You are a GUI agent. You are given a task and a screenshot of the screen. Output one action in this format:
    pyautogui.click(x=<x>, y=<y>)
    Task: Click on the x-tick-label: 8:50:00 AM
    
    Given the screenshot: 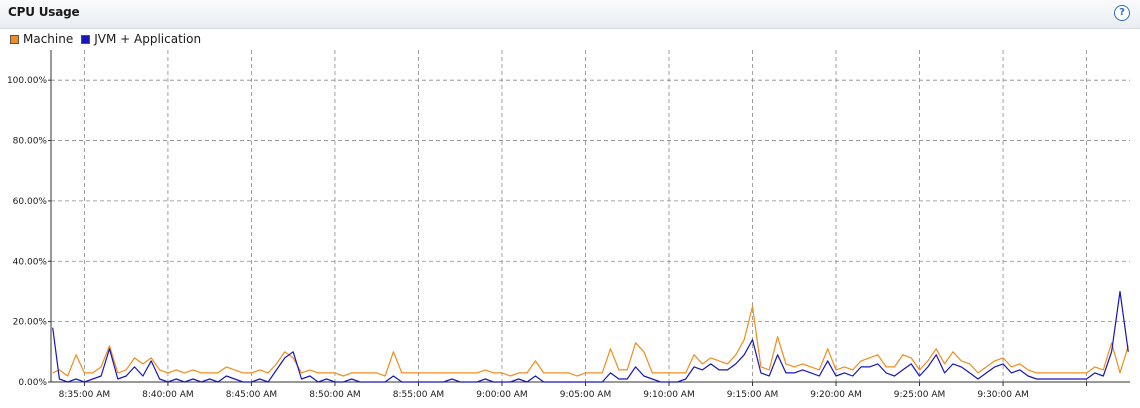 What is the action you would take?
    pyautogui.click(x=334, y=395)
    